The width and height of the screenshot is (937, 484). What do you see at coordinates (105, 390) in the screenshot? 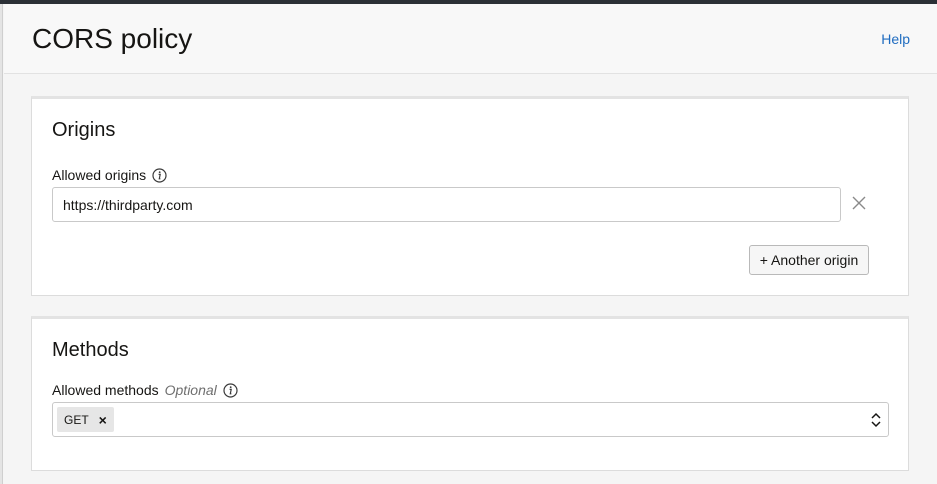
I see `allowed-methods-label: Allowed methods` at bounding box center [105, 390].